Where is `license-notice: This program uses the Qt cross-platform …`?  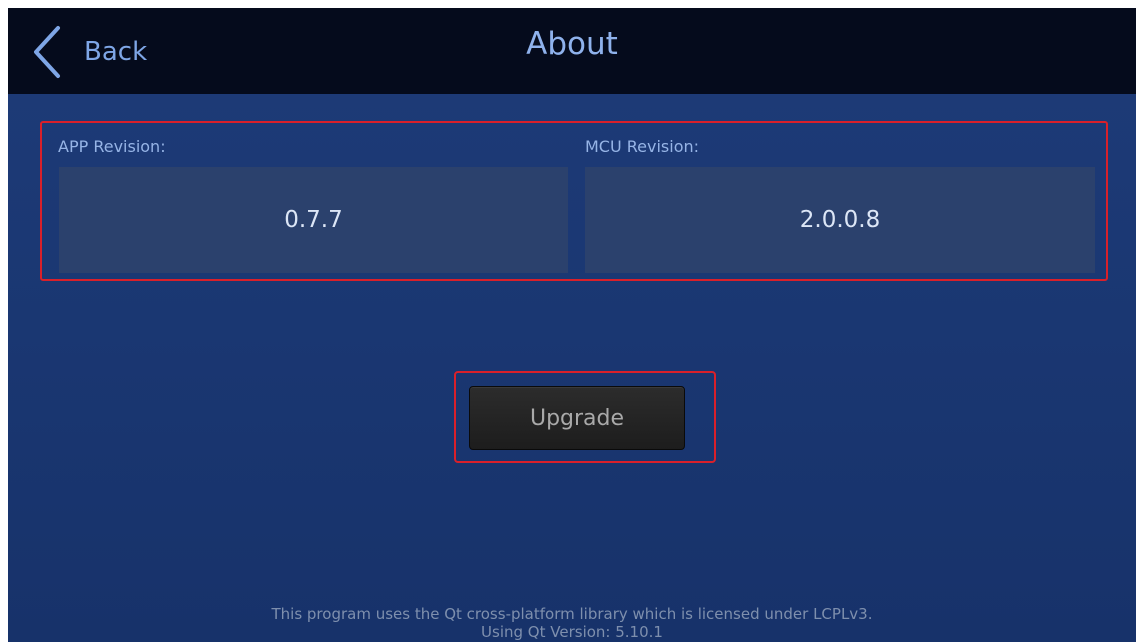 license-notice: This program uses the Qt cross-platform … is located at coordinates (572, 614).